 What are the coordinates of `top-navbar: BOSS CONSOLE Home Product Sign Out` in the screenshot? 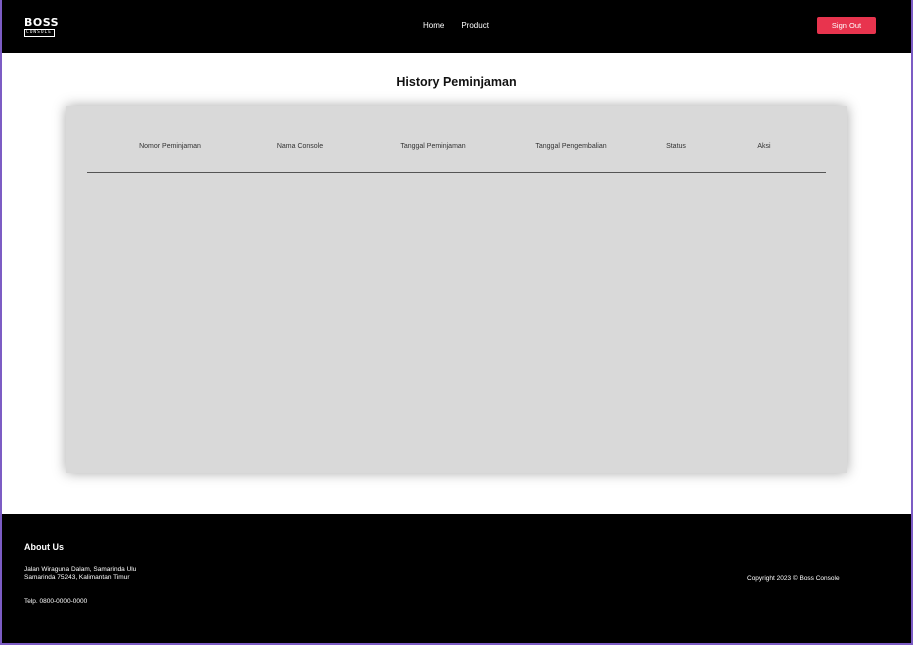 It's located at (456, 26).